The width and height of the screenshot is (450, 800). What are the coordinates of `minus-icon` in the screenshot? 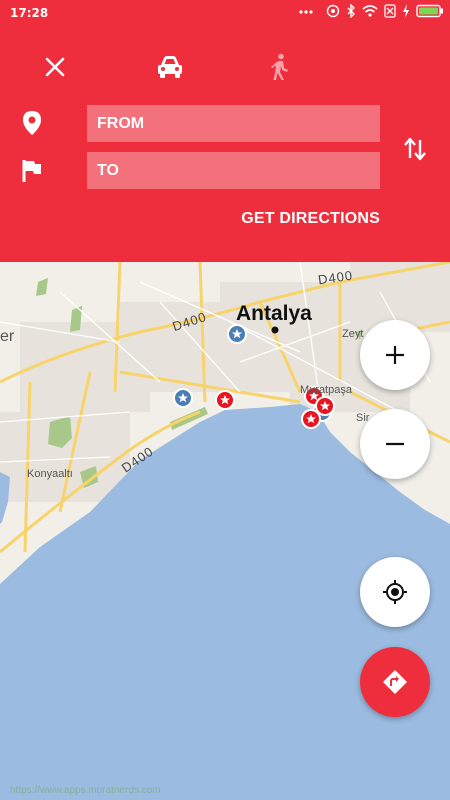 It's located at (395, 444).